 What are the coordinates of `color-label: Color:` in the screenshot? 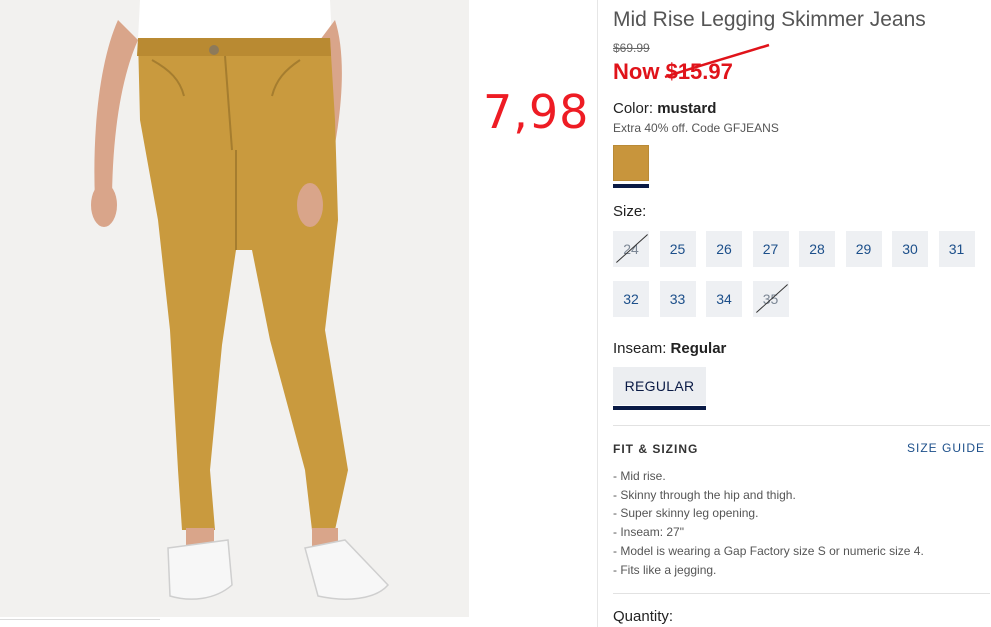 It's located at (633, 108).